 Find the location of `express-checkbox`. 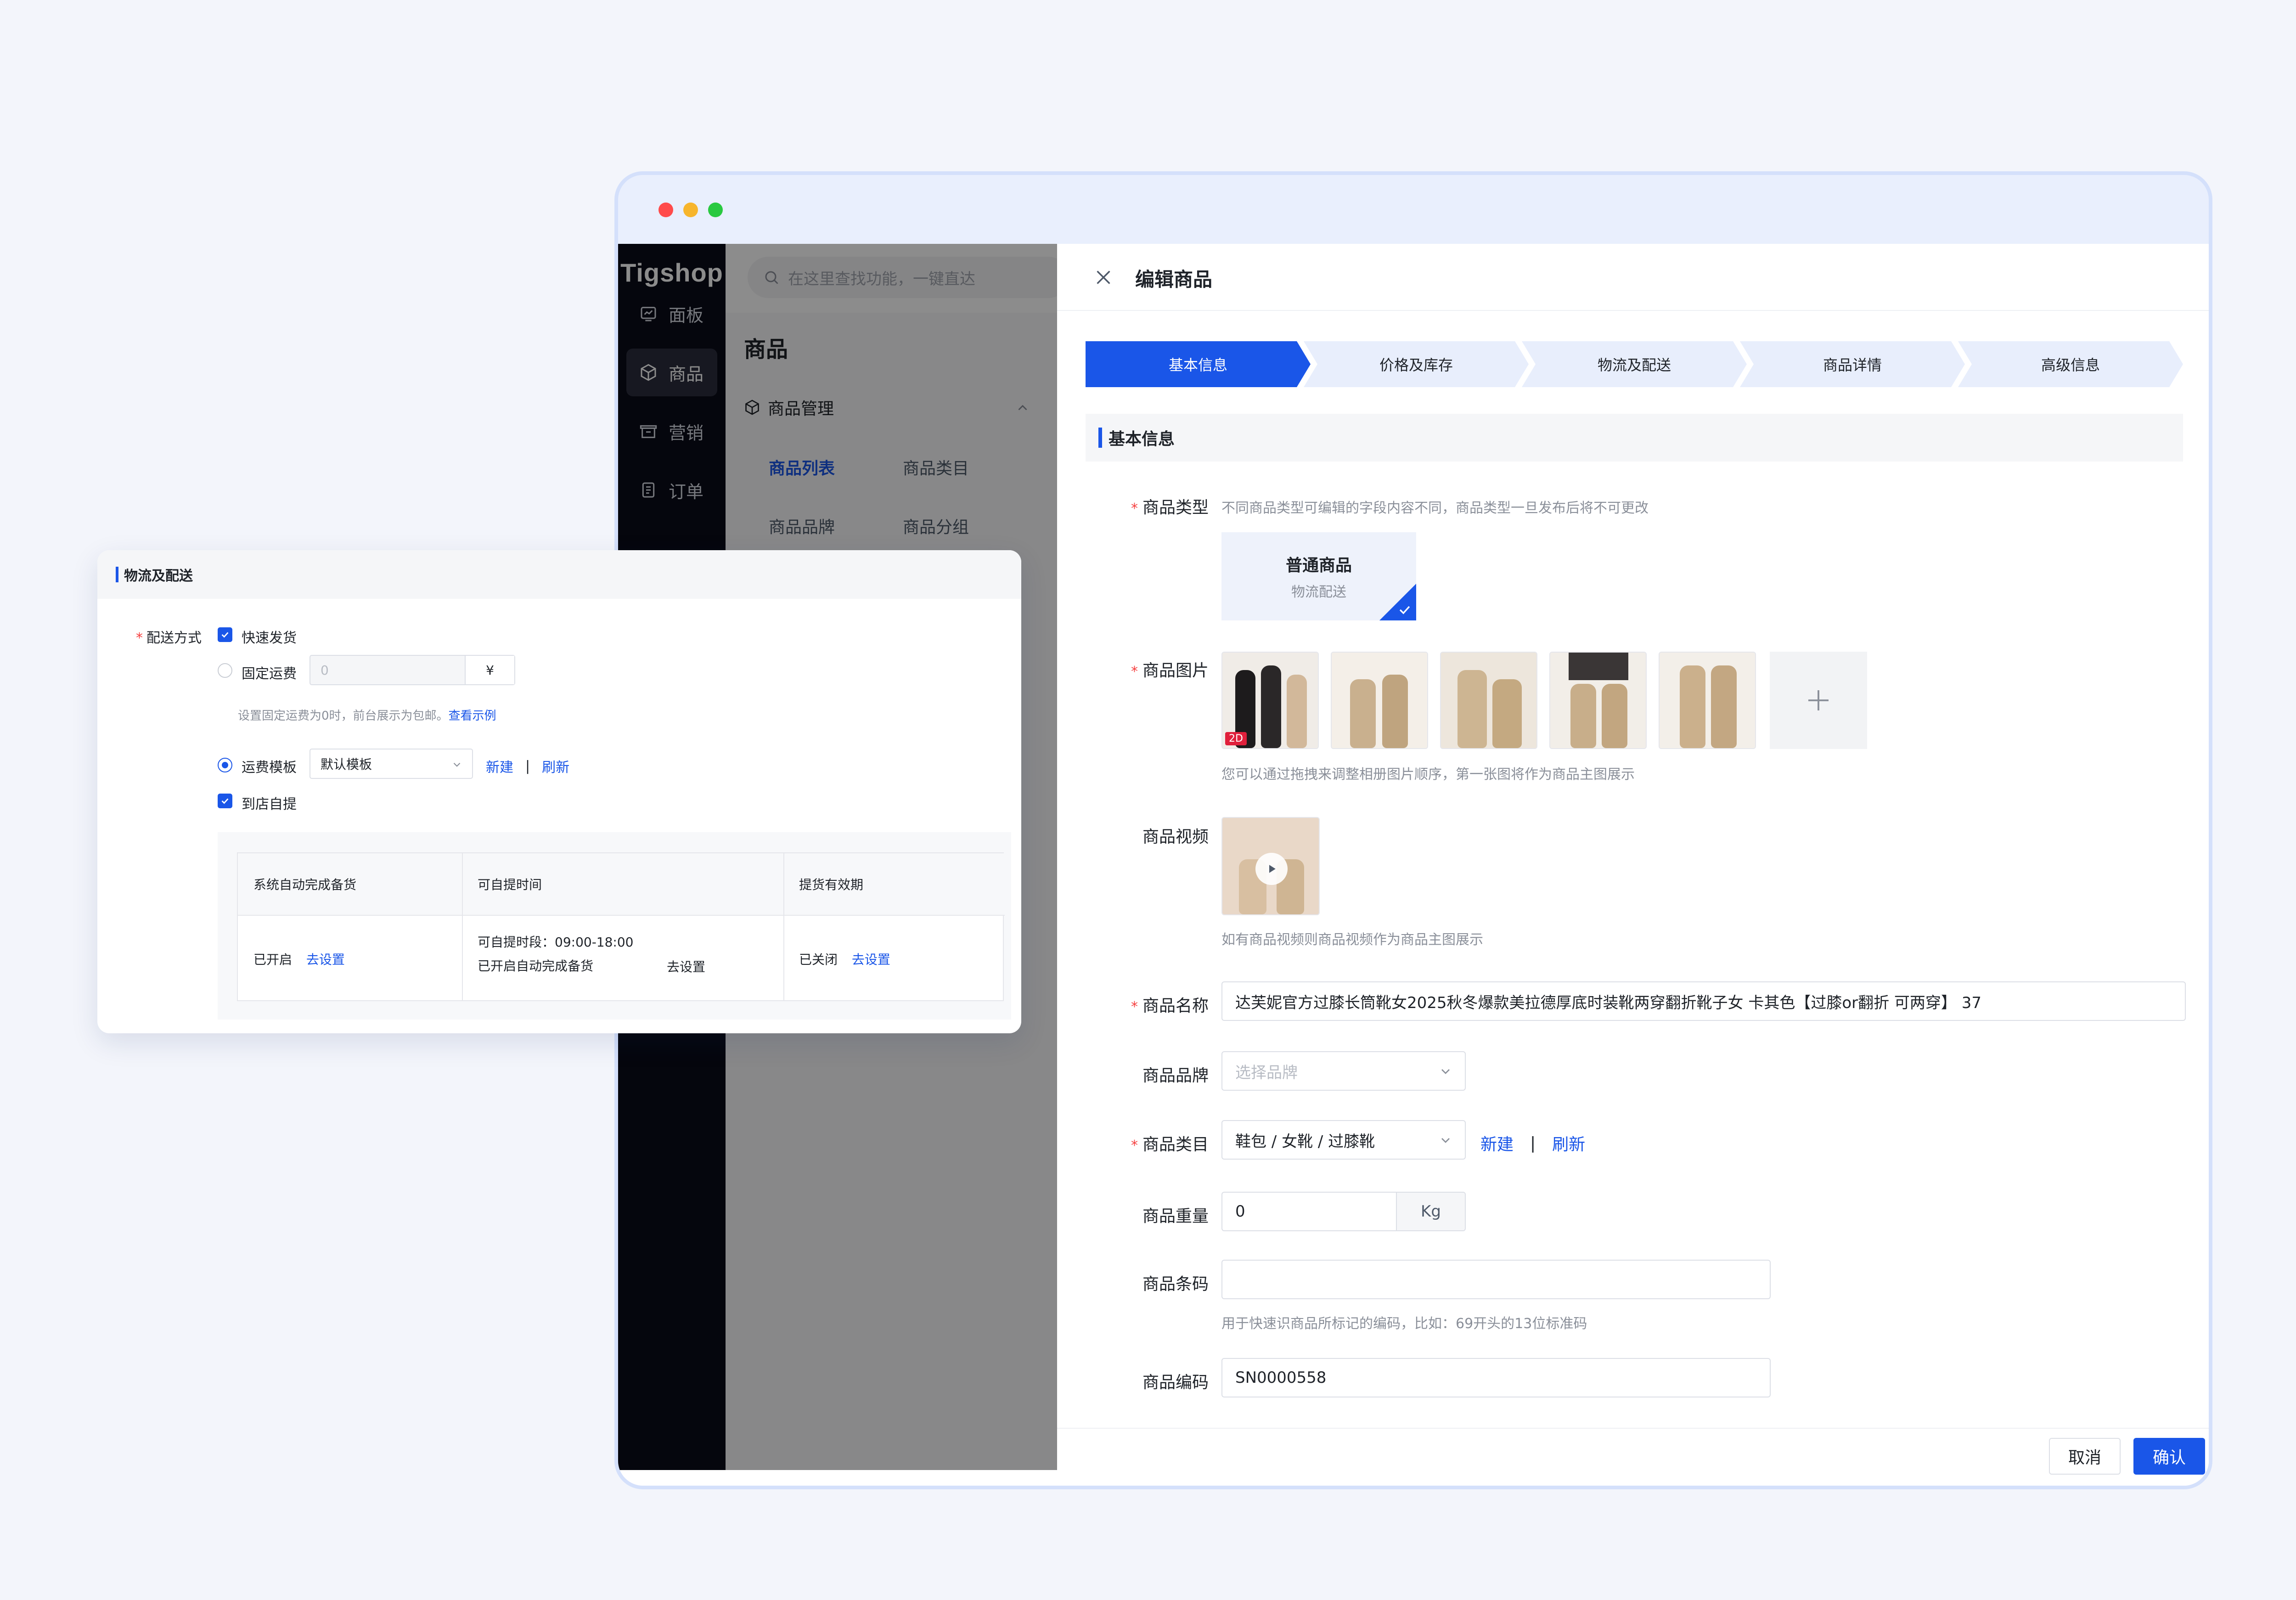

express-checkbox is located at coordinates (225, 635).